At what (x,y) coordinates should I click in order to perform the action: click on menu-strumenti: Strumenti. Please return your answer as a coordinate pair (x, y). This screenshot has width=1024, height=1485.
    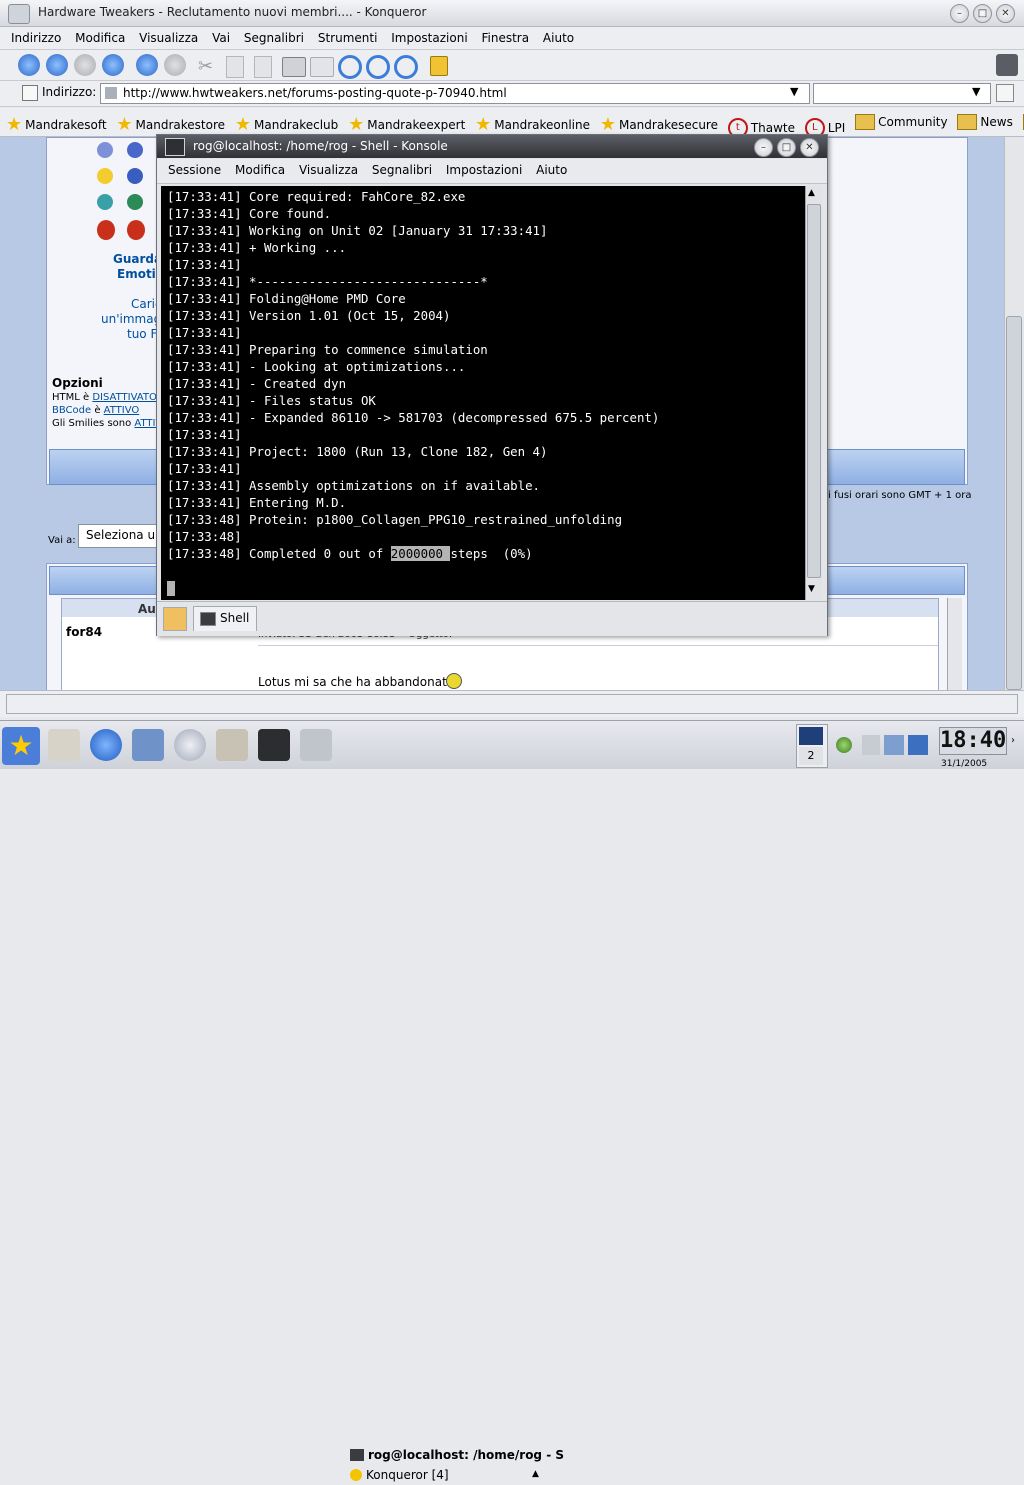
    Looking at the image, I should click on (348, 38).